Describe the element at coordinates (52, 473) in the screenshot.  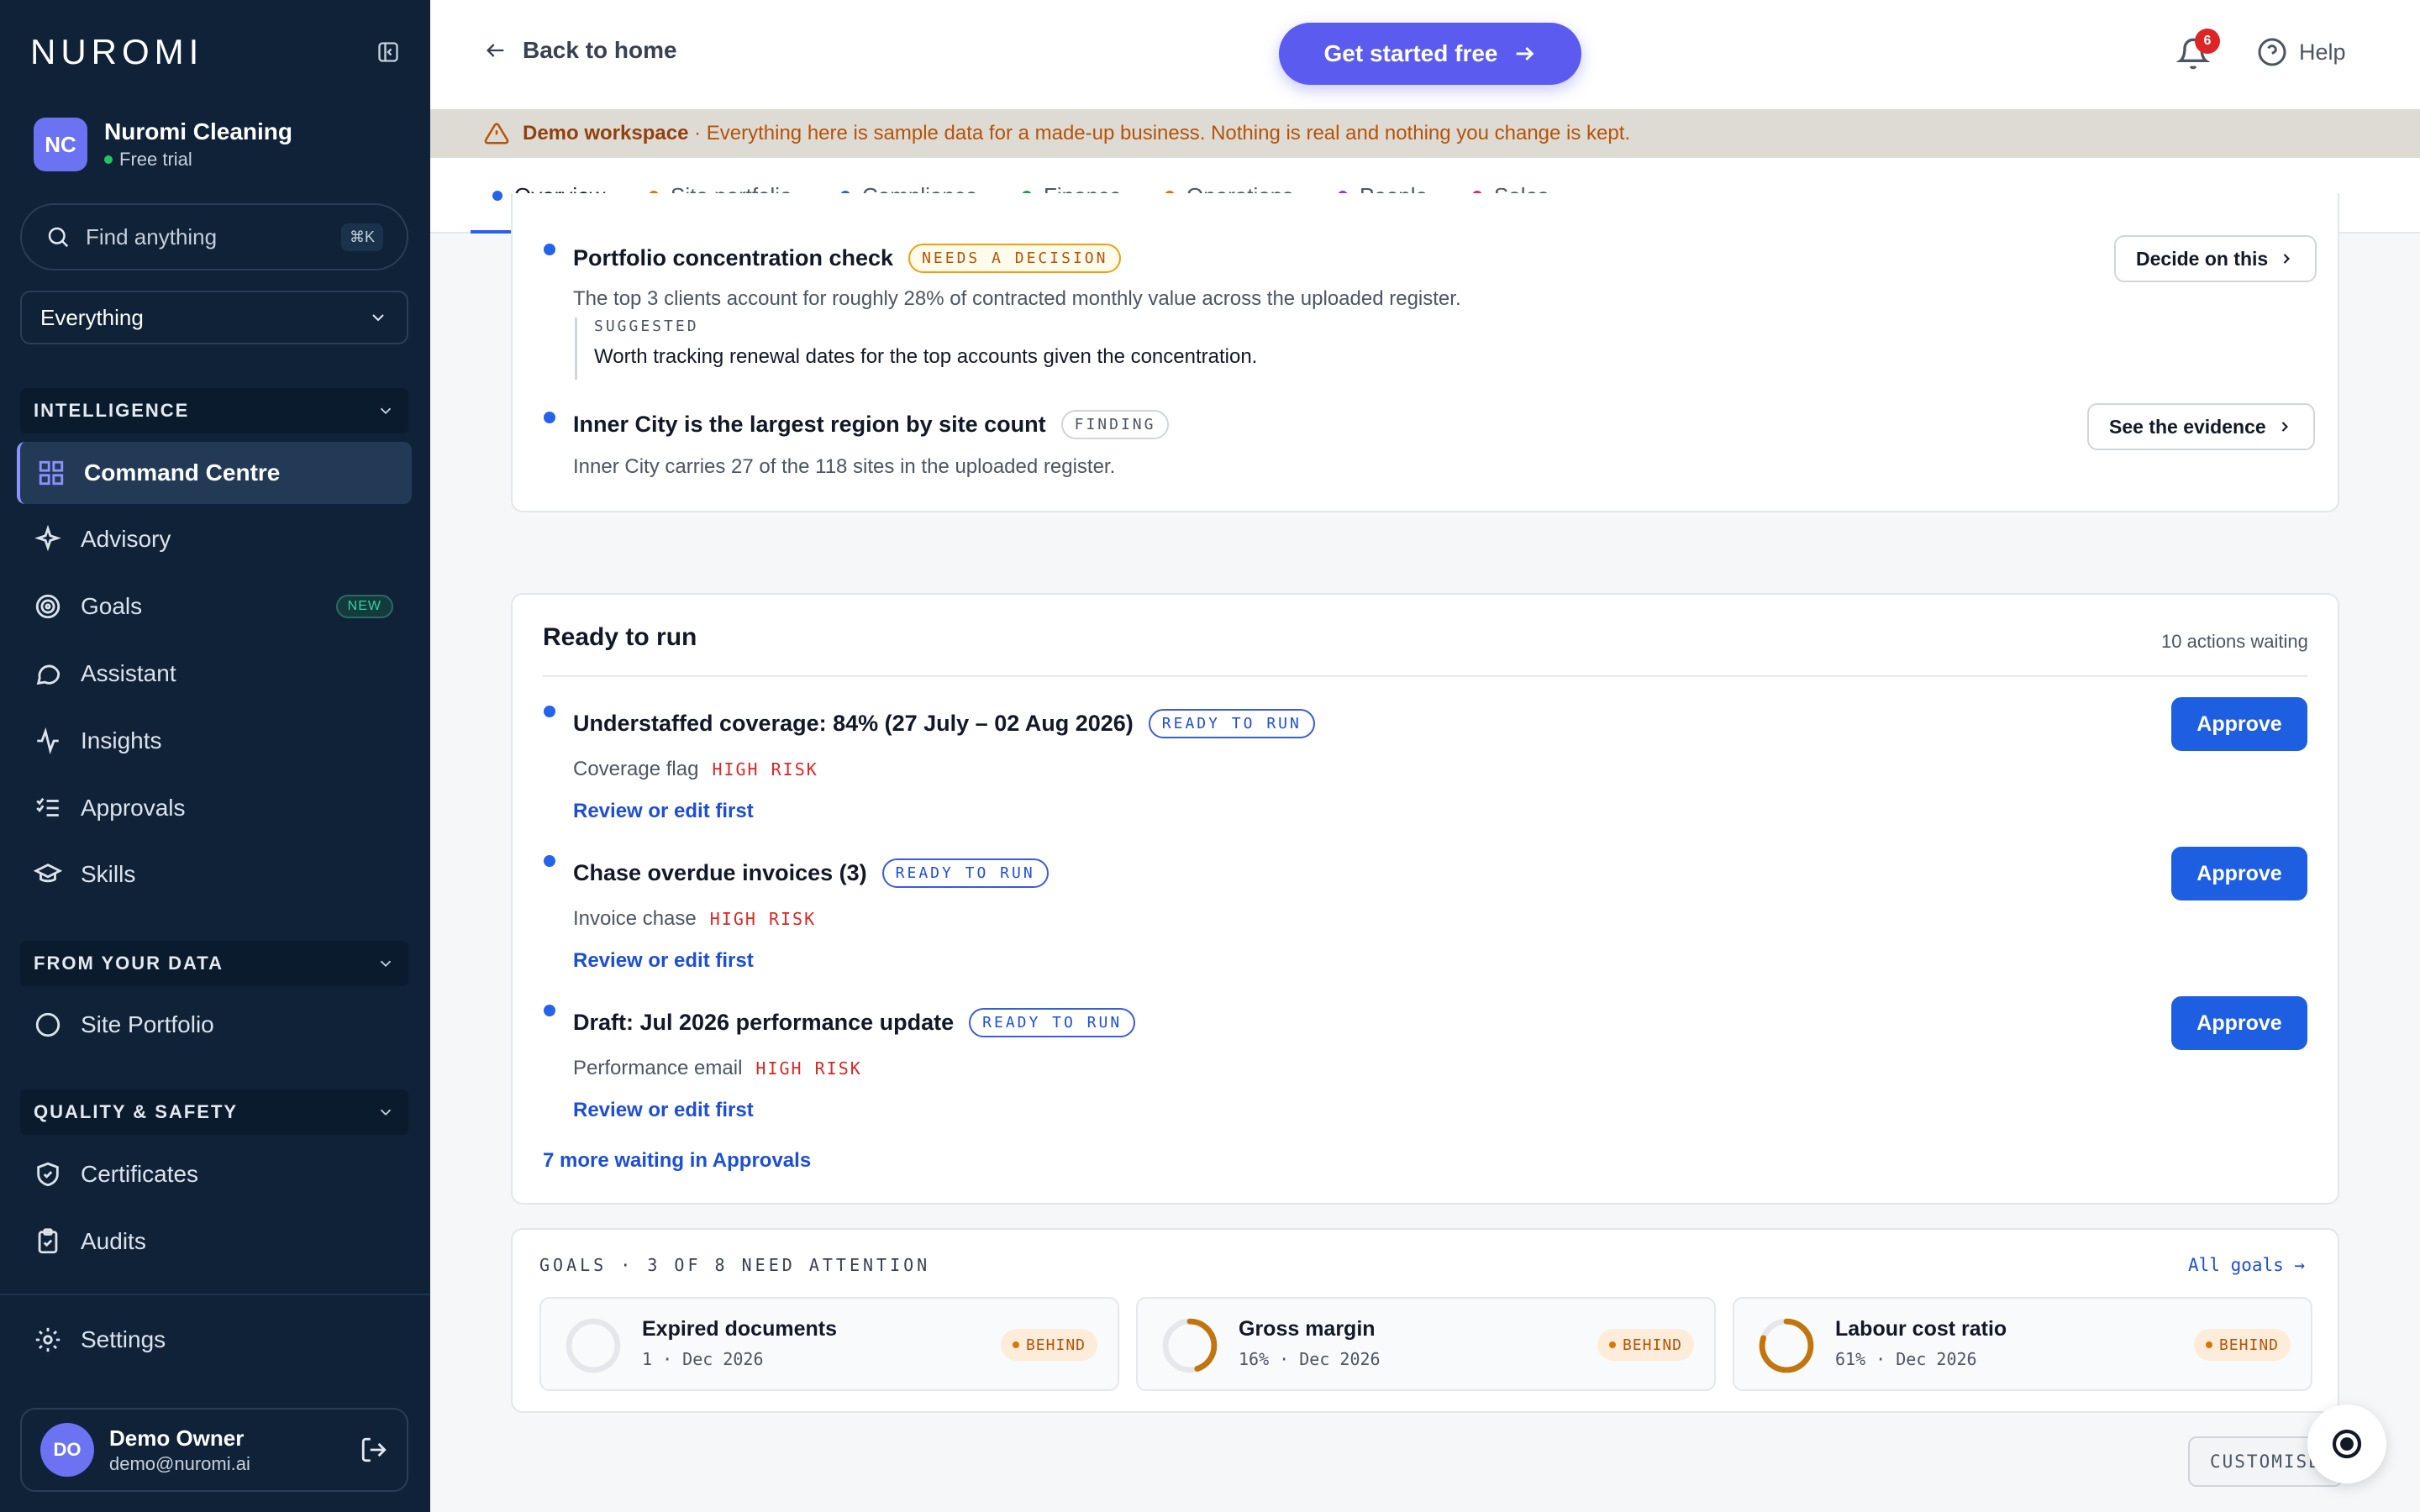
I see `grid-icon` at that location.